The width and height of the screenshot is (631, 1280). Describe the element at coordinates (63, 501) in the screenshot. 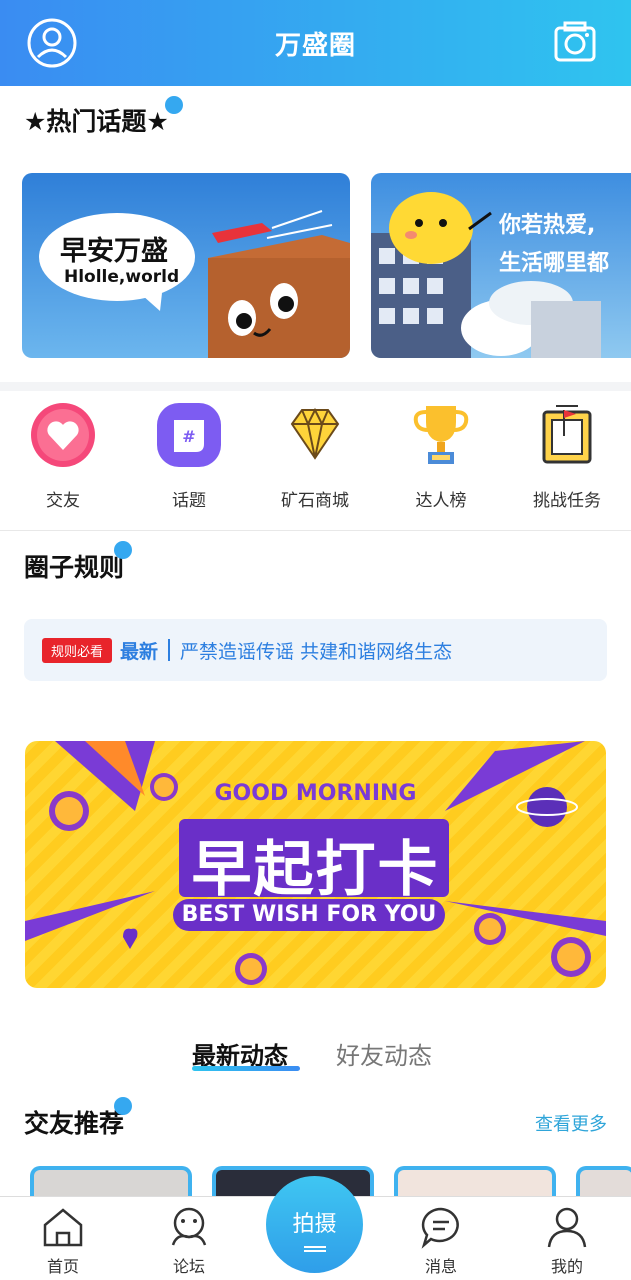

I see `menu-item-label: 交友` at that location.